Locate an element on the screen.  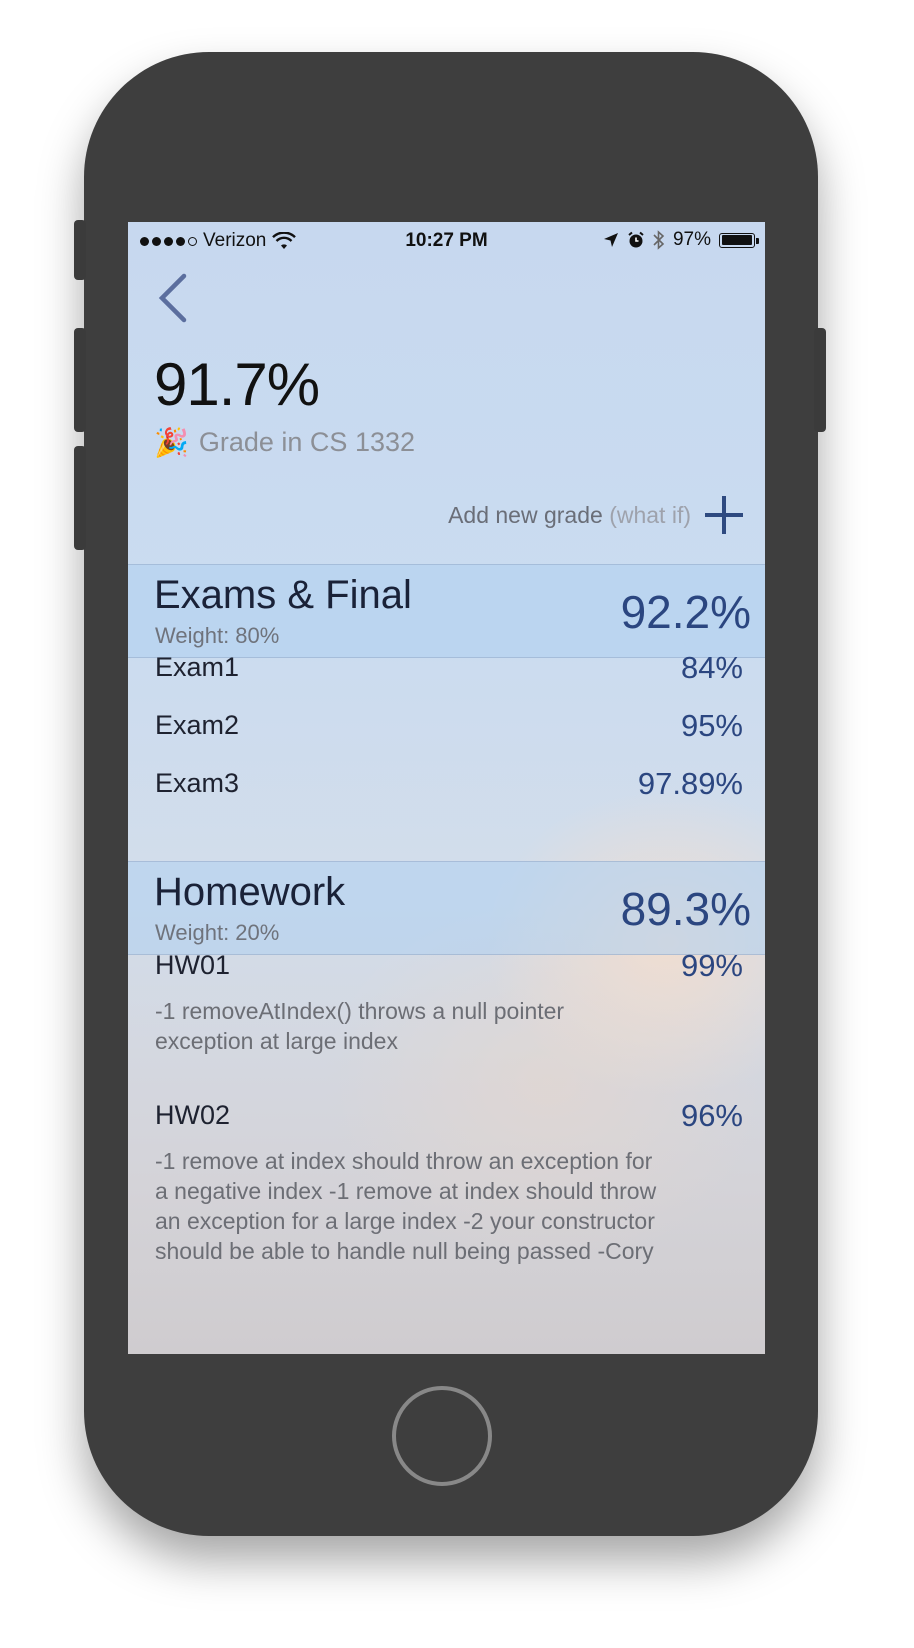
plus-icon is located at coordinates (724, 515).